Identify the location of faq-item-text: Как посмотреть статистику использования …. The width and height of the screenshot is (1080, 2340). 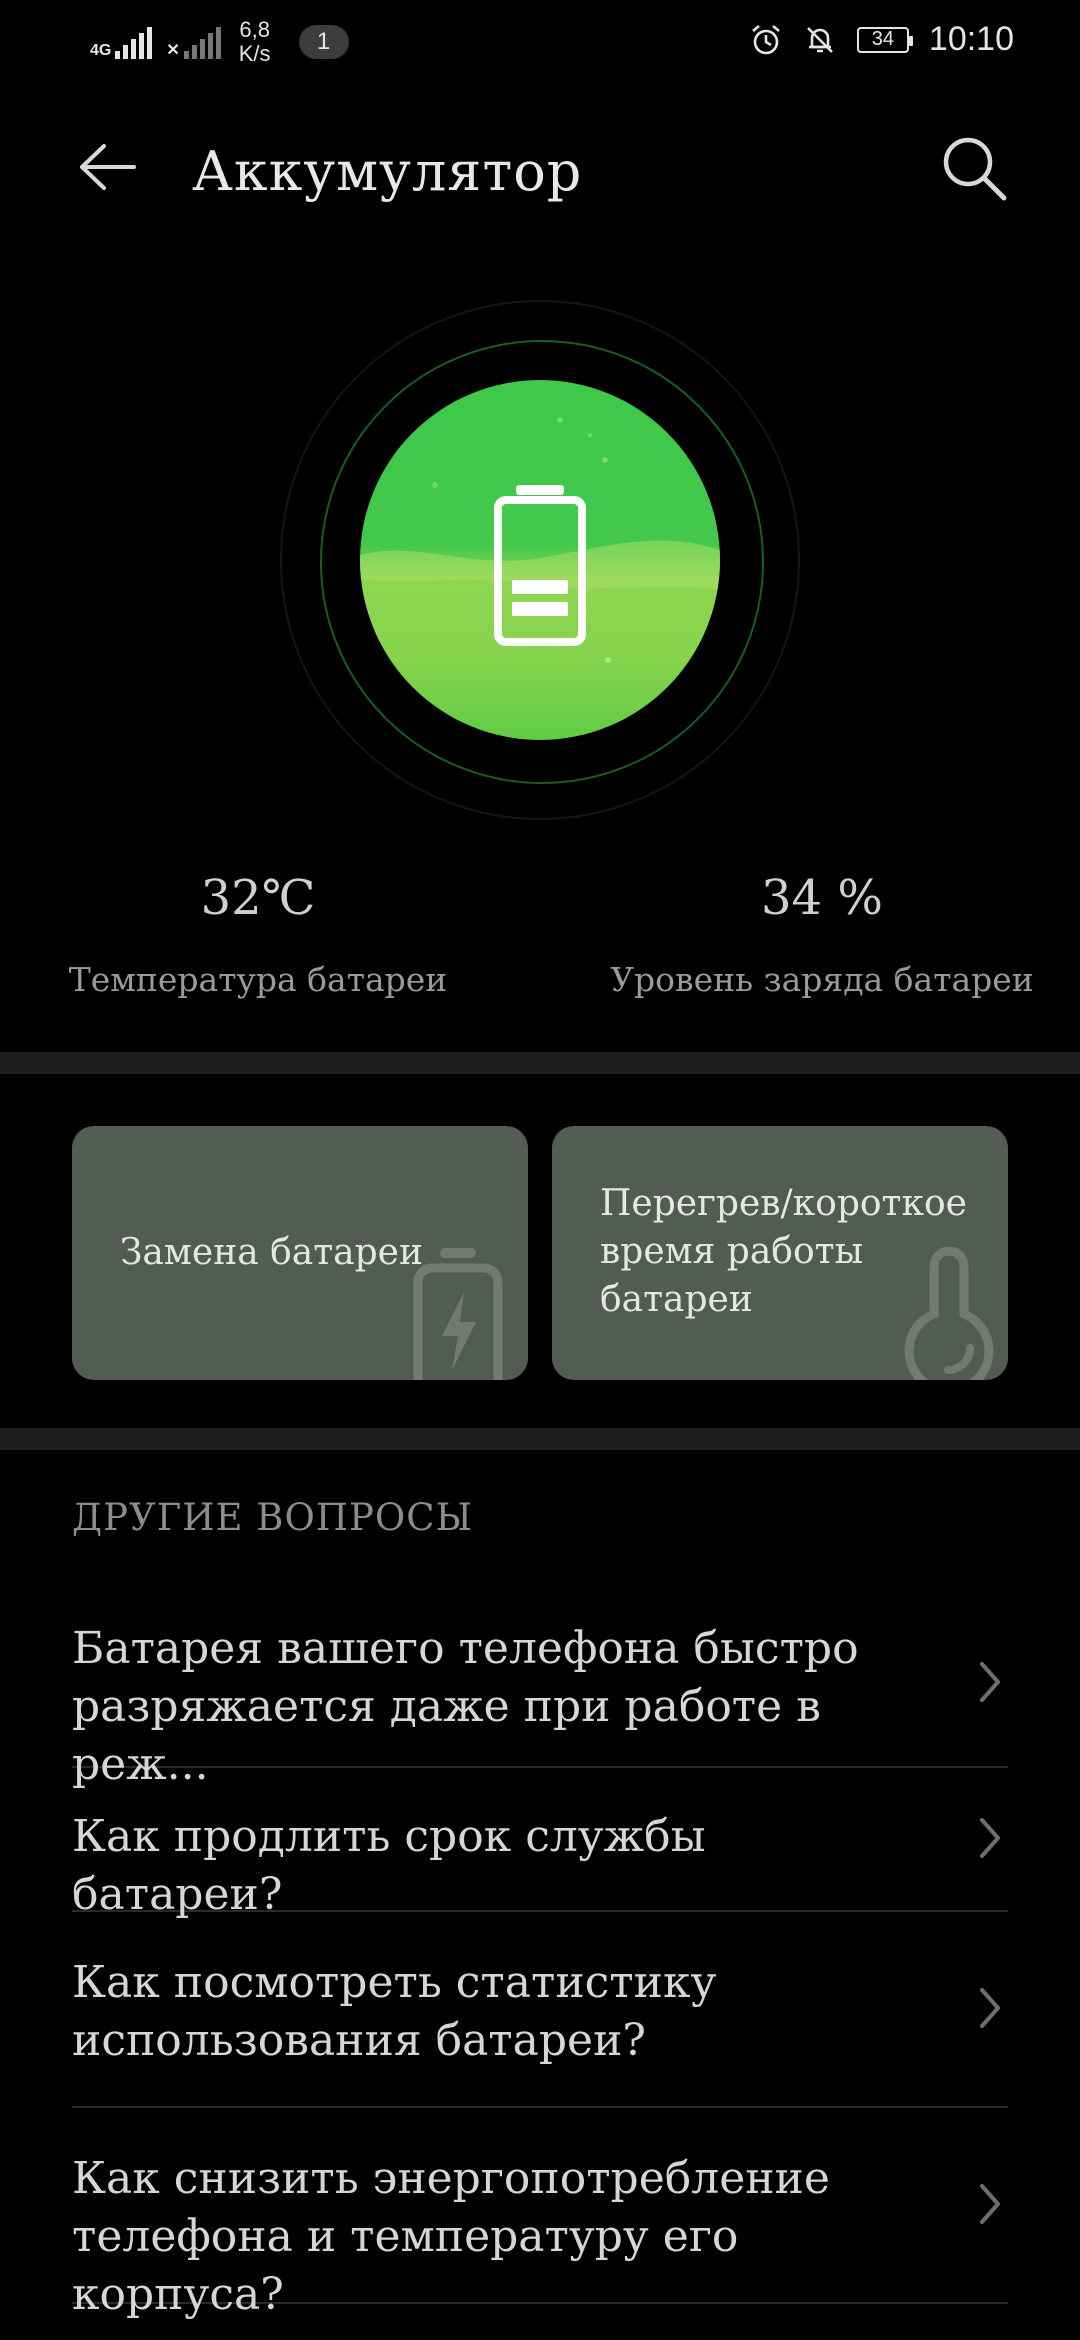
(492, 2012).